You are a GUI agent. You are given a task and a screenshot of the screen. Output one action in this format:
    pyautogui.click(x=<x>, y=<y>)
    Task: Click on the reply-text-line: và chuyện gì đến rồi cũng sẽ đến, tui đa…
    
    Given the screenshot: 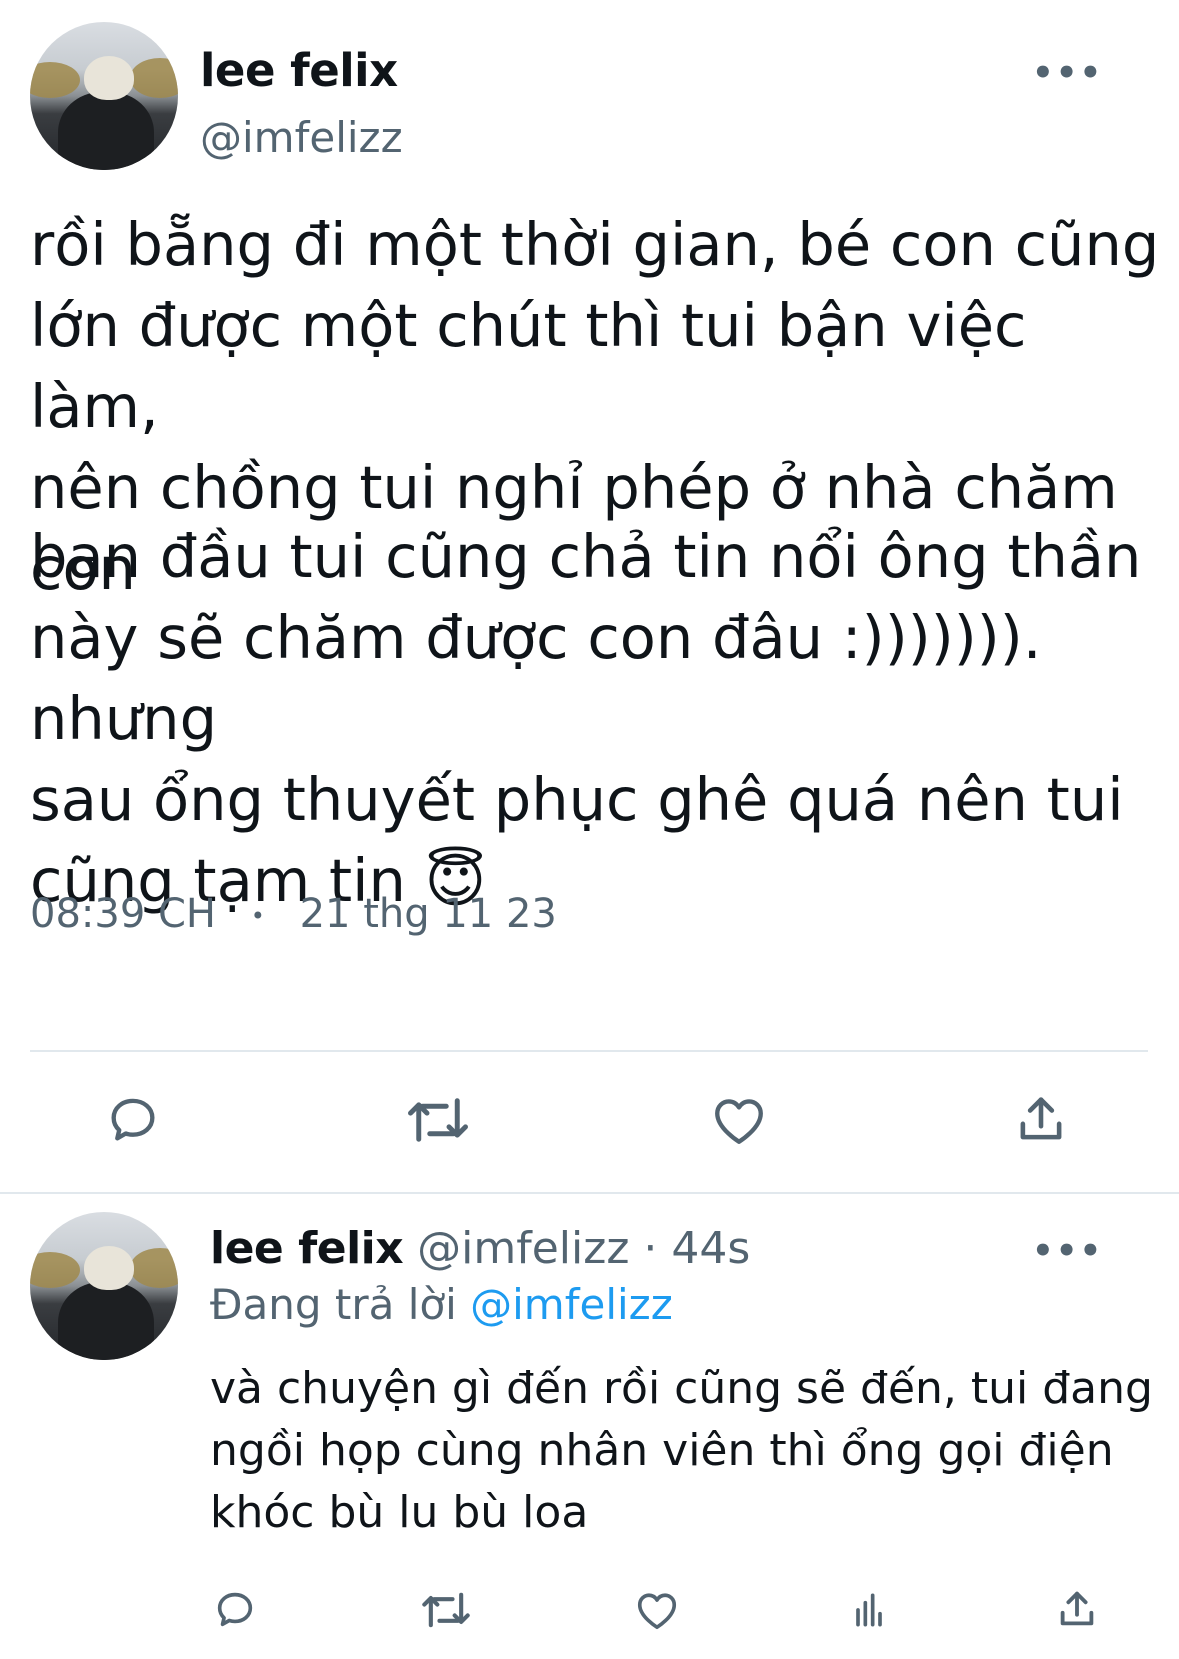 What is the action you would take?
    pyautogui.click(x=681, y=1388)
    